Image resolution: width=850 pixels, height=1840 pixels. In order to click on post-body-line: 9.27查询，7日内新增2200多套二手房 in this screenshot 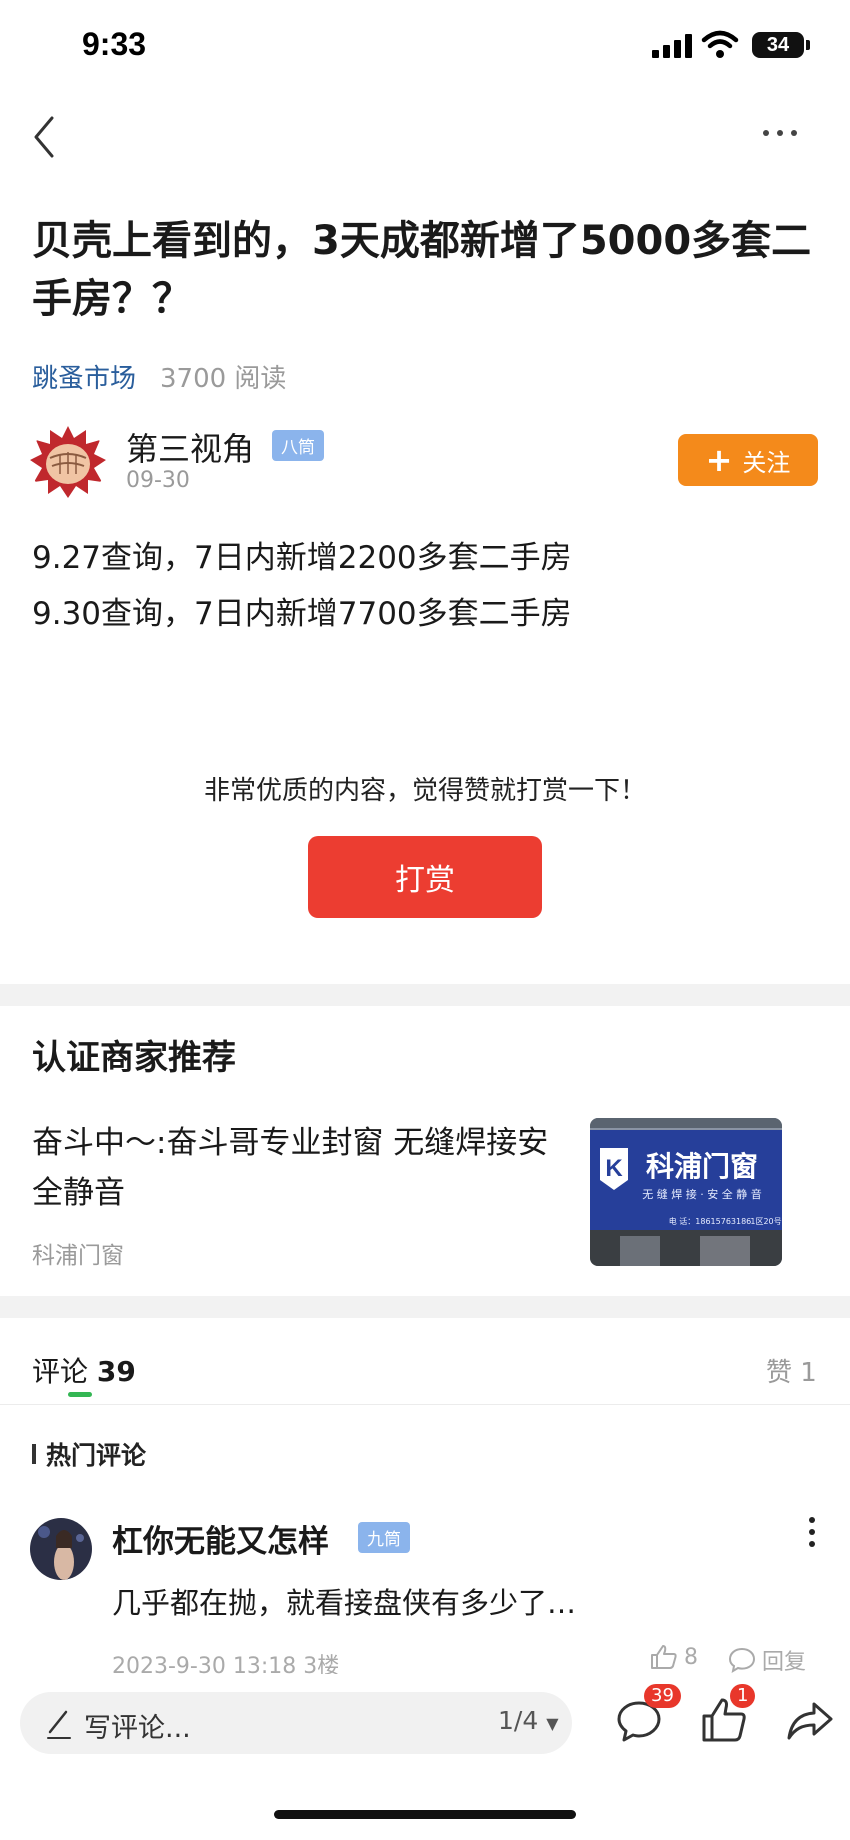, I will do `click(302, 558)`.